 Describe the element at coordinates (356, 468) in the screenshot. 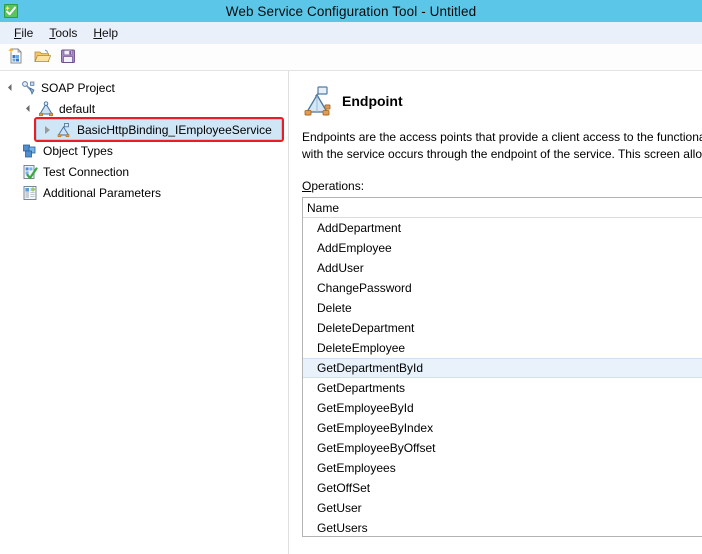

I see `operation-name: GetEmployees` at that location.